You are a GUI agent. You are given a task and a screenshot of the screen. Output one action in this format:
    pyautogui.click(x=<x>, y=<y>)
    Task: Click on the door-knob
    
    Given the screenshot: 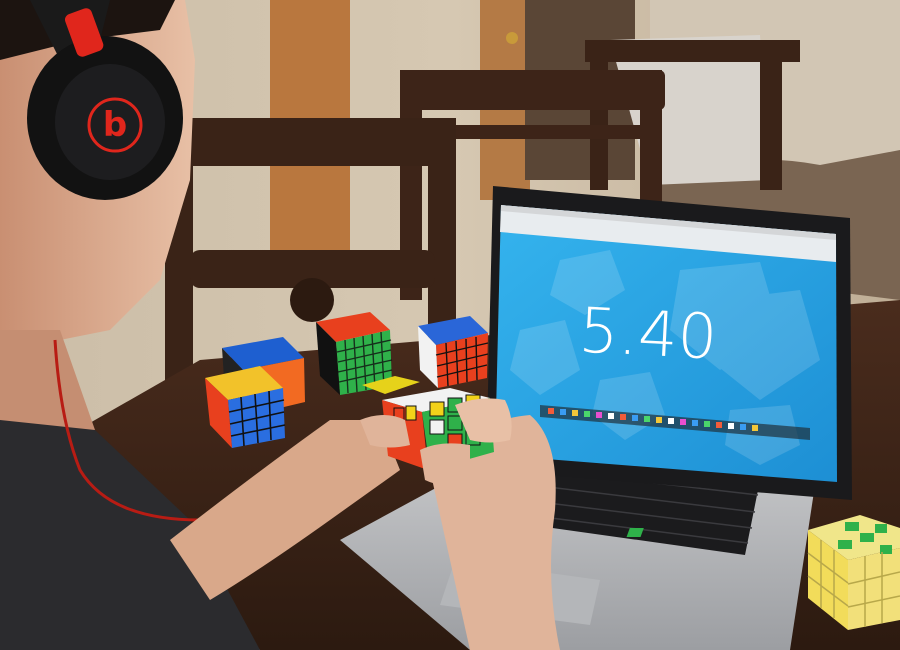 What is the action you would take?
    pyautogui.click(x=512, y=38)
    